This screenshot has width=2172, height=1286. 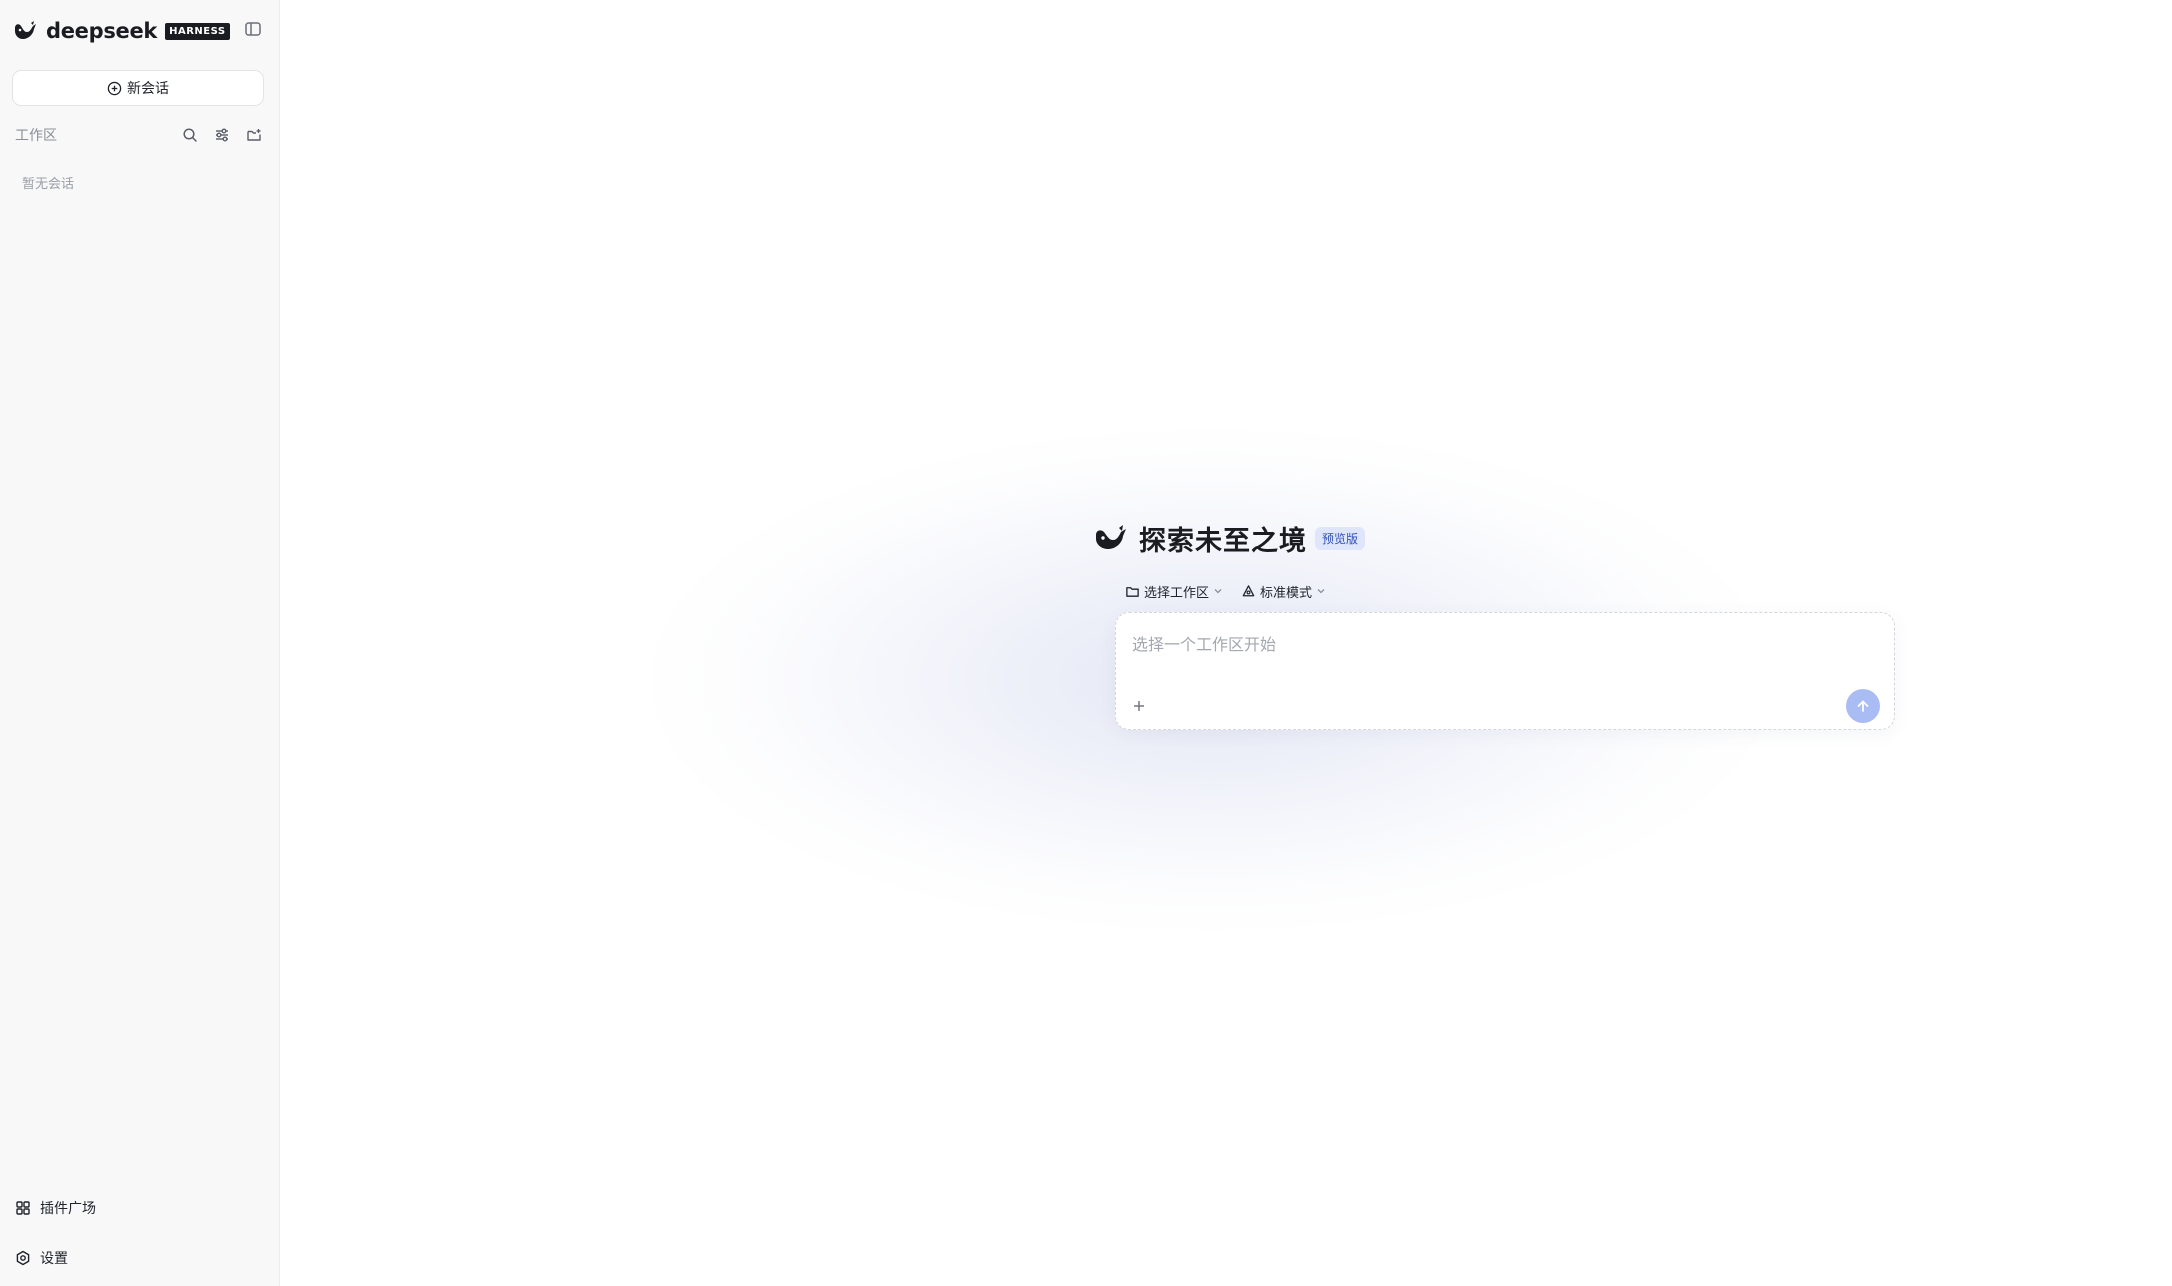 I want to click on folder-icon, so click(x=1132, y=591).